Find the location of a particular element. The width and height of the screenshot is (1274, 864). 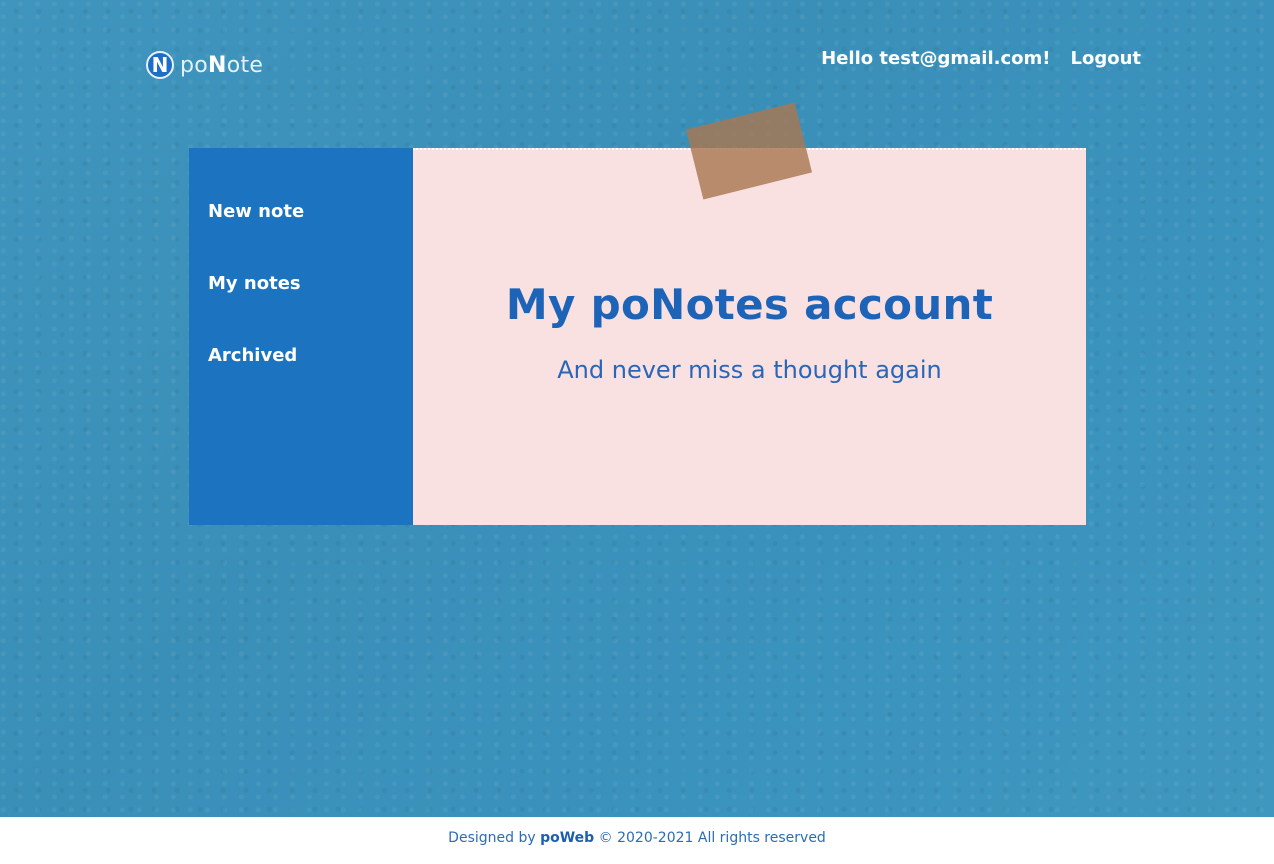

footer-prefix: Designed by is located at coordinates (492, 838).